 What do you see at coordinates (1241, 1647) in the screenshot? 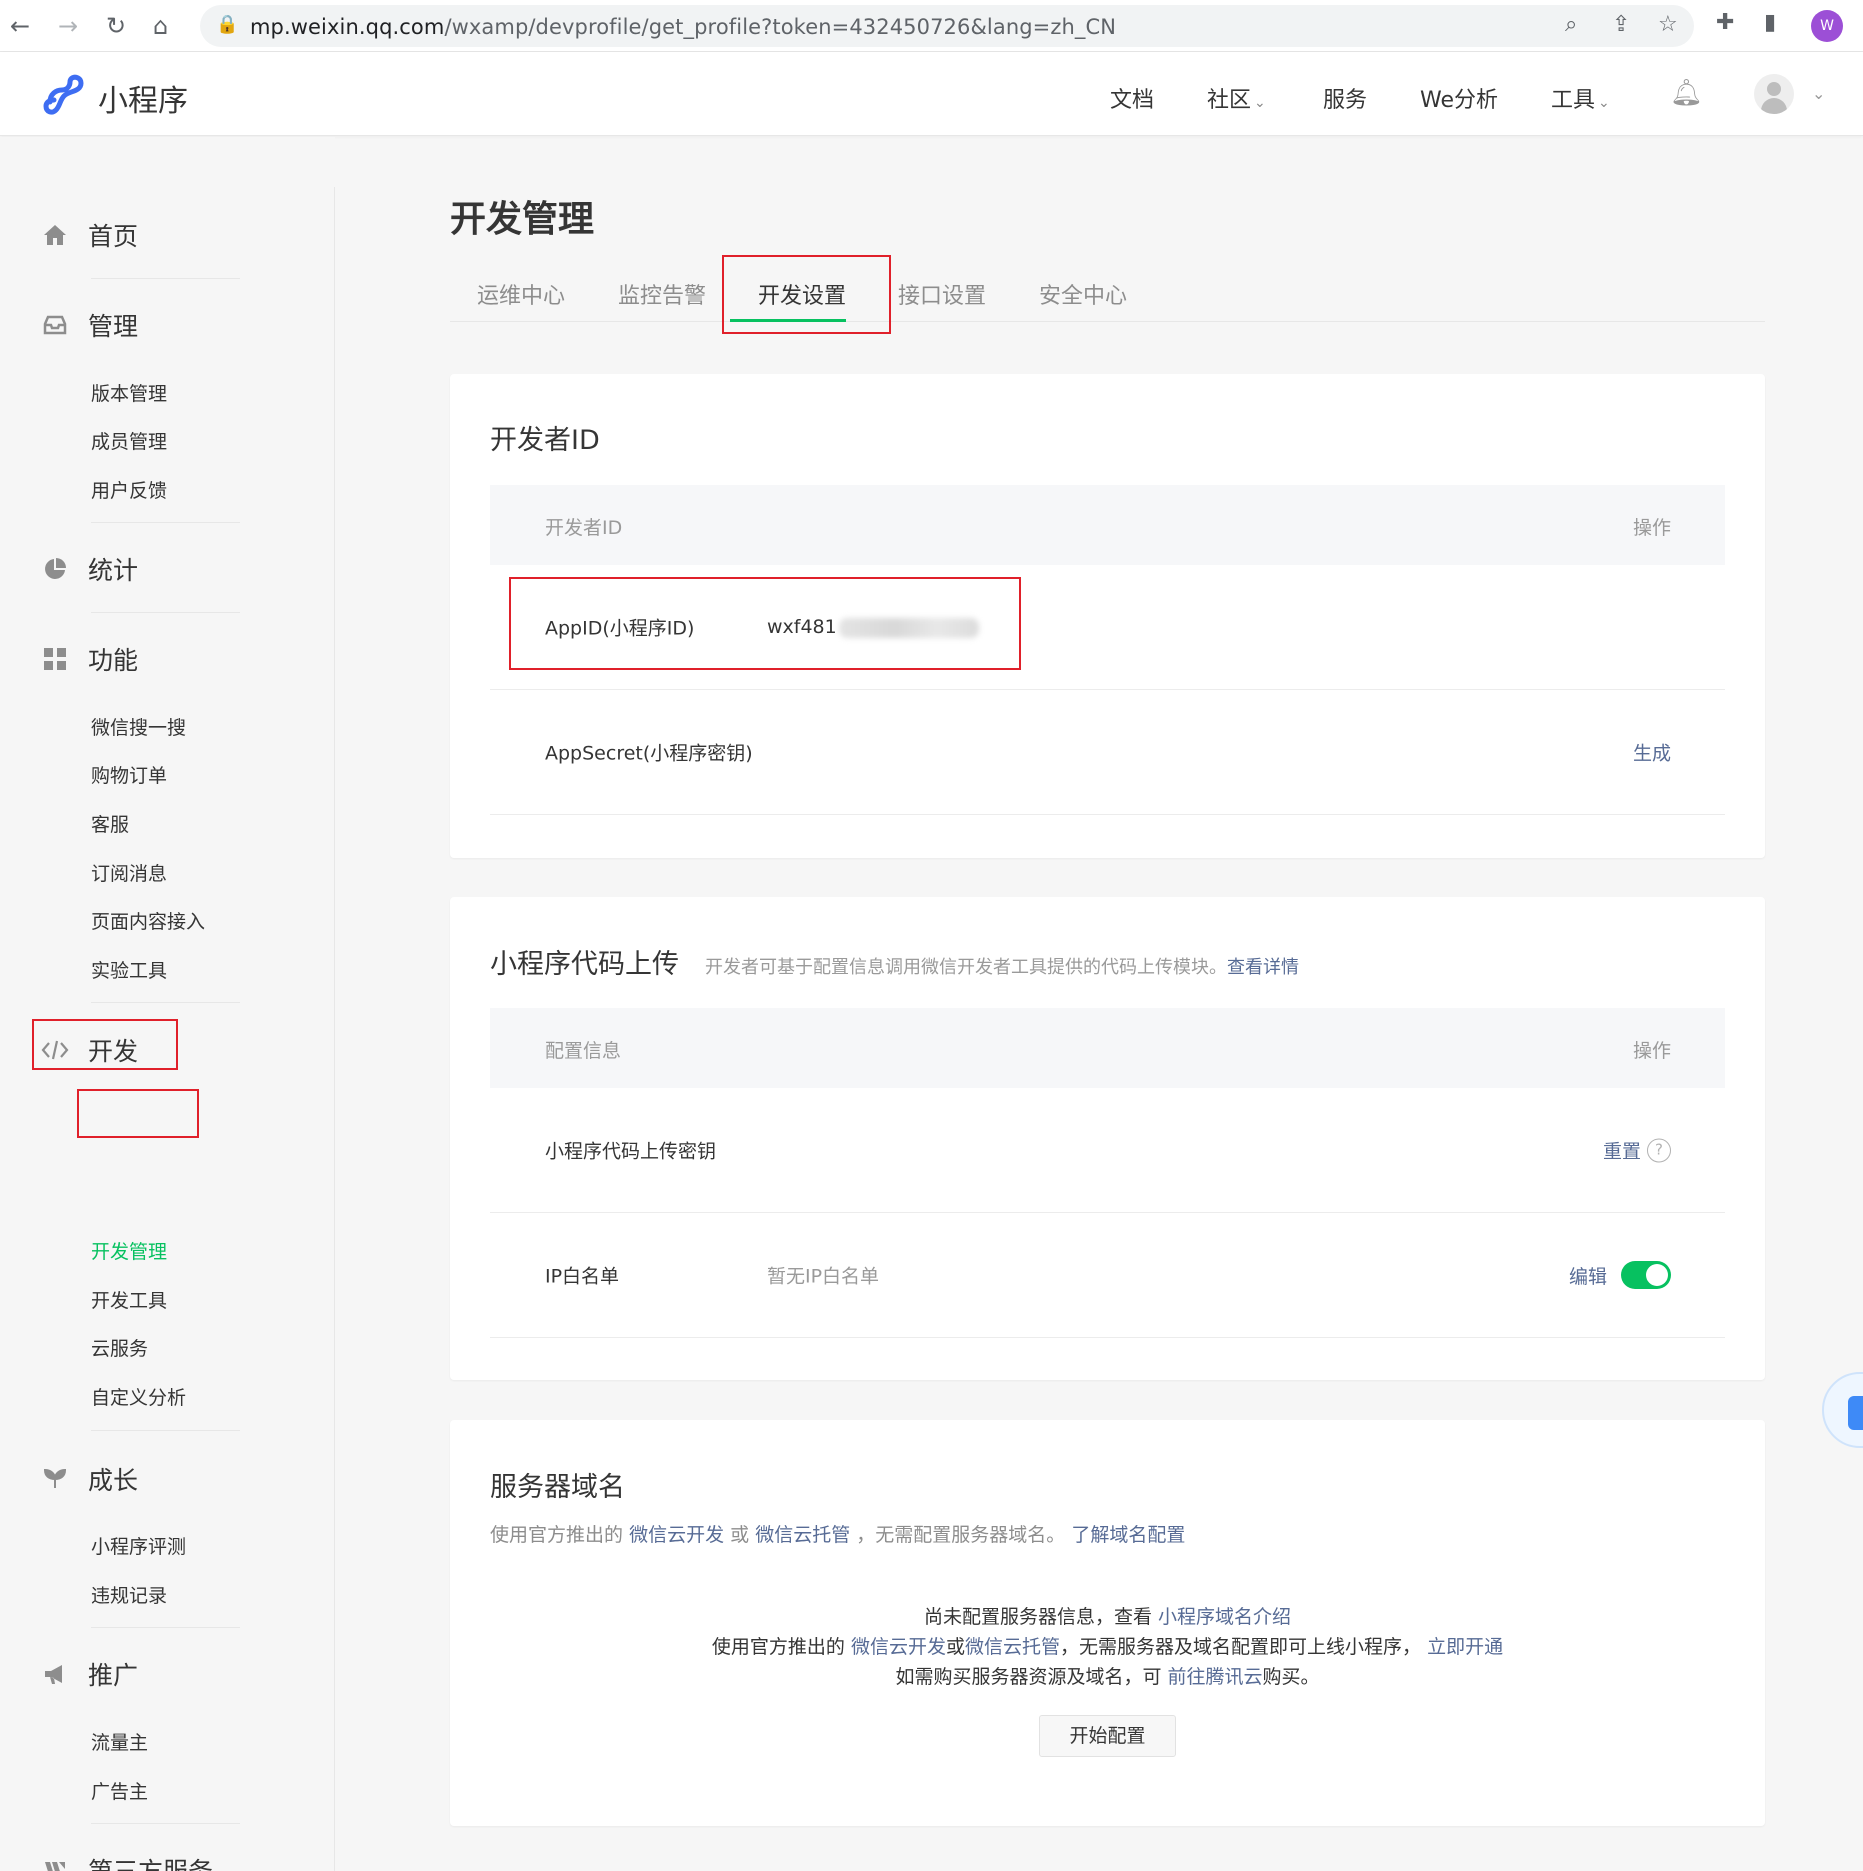
I see `empty-state-text: ，无需服务器及域名配置即可上线小程序，` at bounding box center [1241, 1647].